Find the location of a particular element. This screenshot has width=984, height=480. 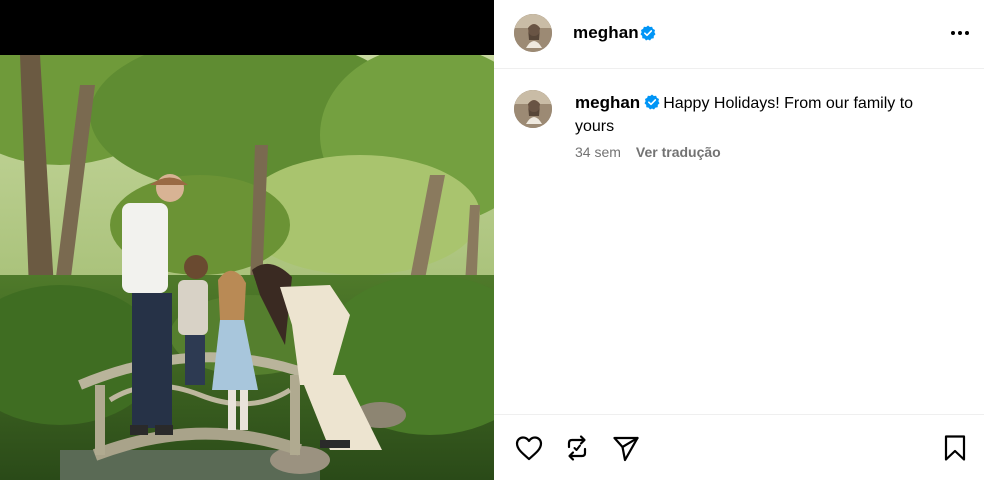

more-options-icon is located at coordinates (960, 33).